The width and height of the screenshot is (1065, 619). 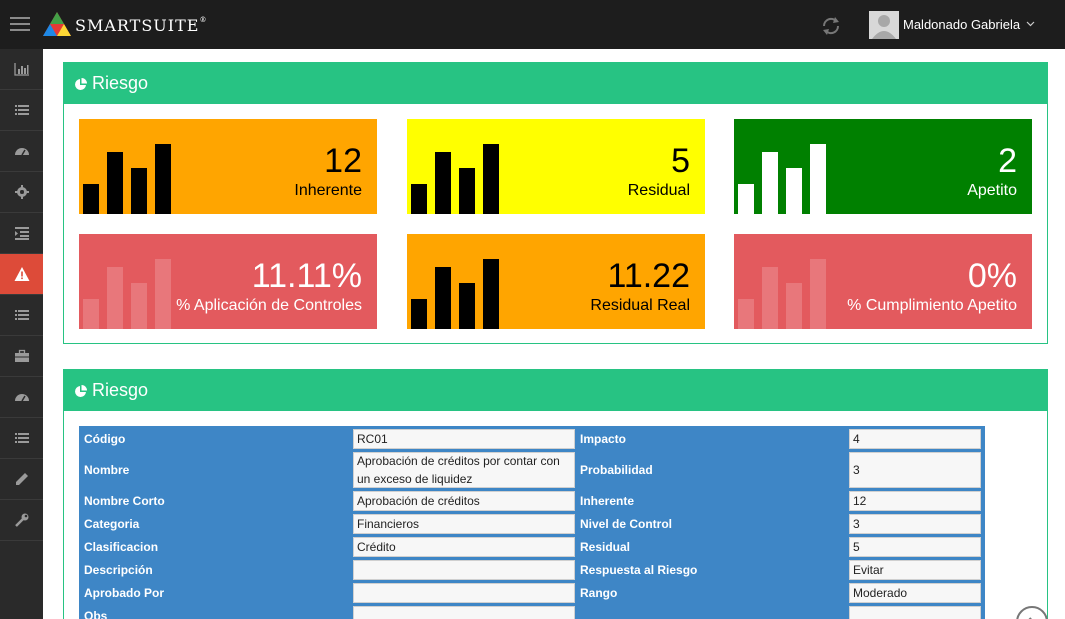 I want to click on hamburger-icon, so click(x=20, y=24).